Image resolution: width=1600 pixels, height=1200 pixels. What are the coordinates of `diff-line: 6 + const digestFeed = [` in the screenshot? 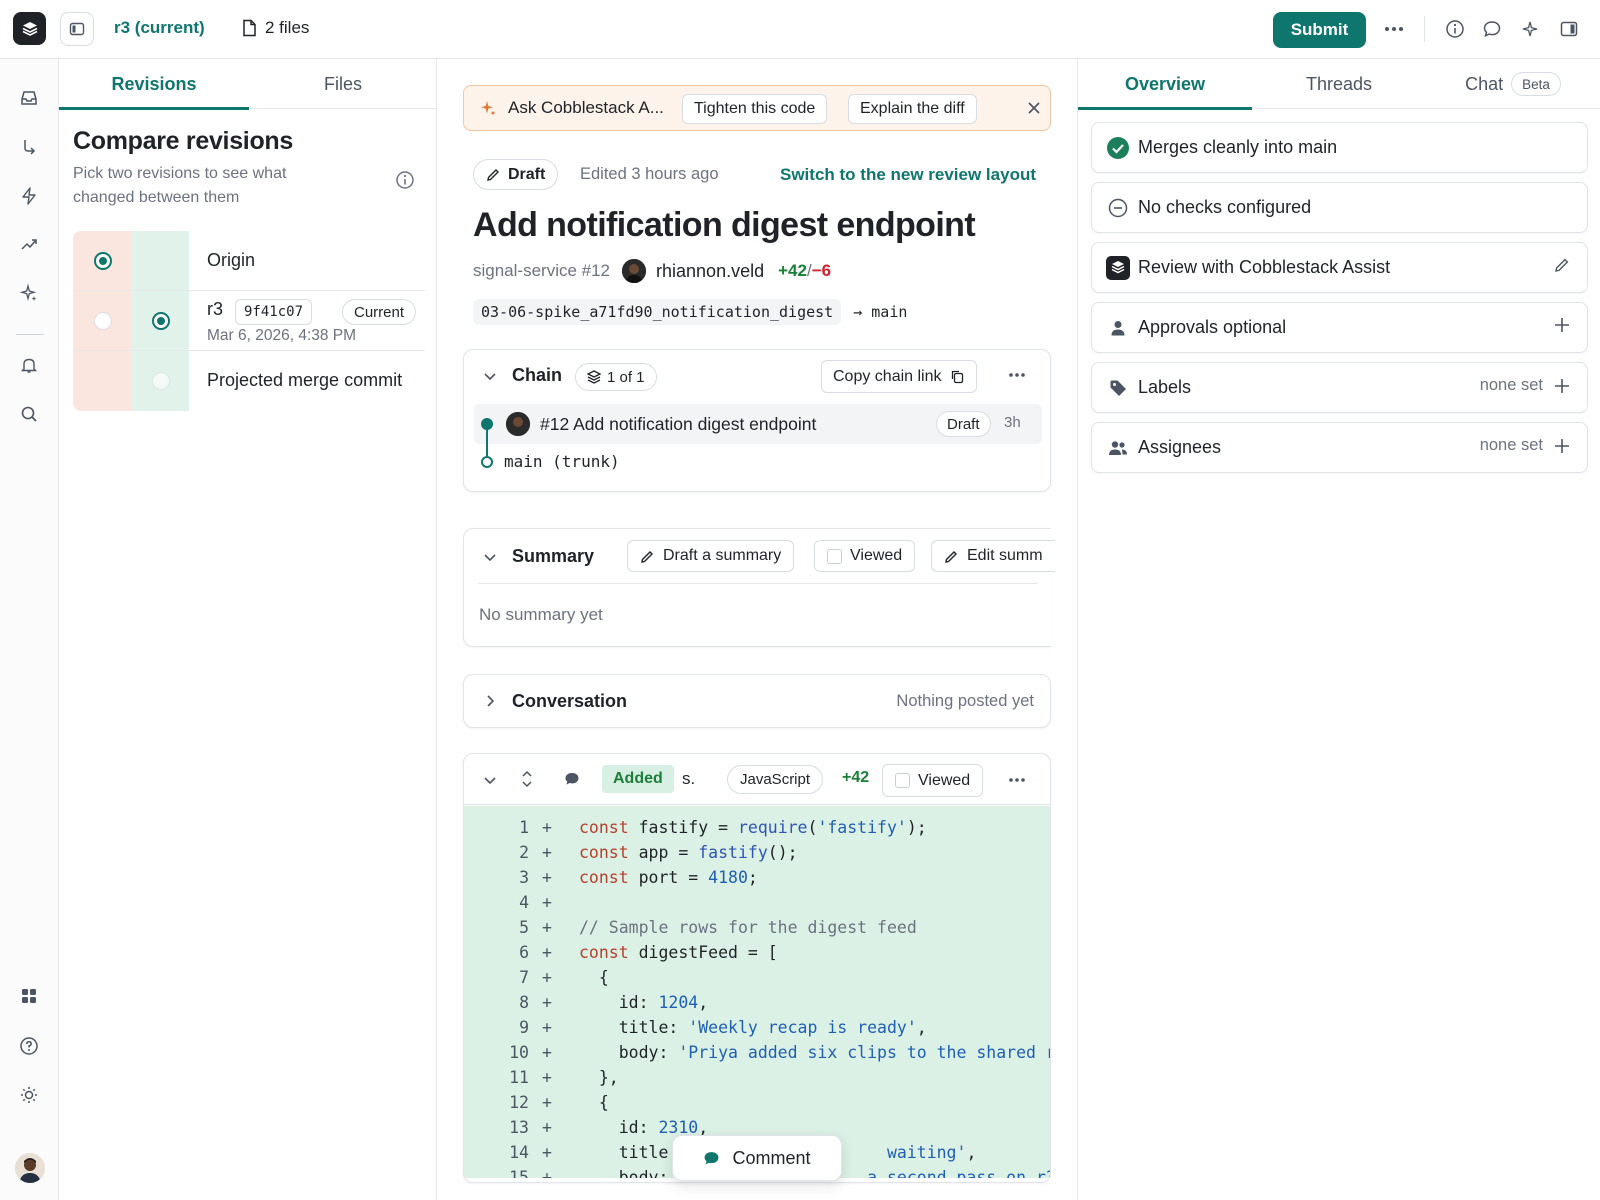 It's located at (757, 952).